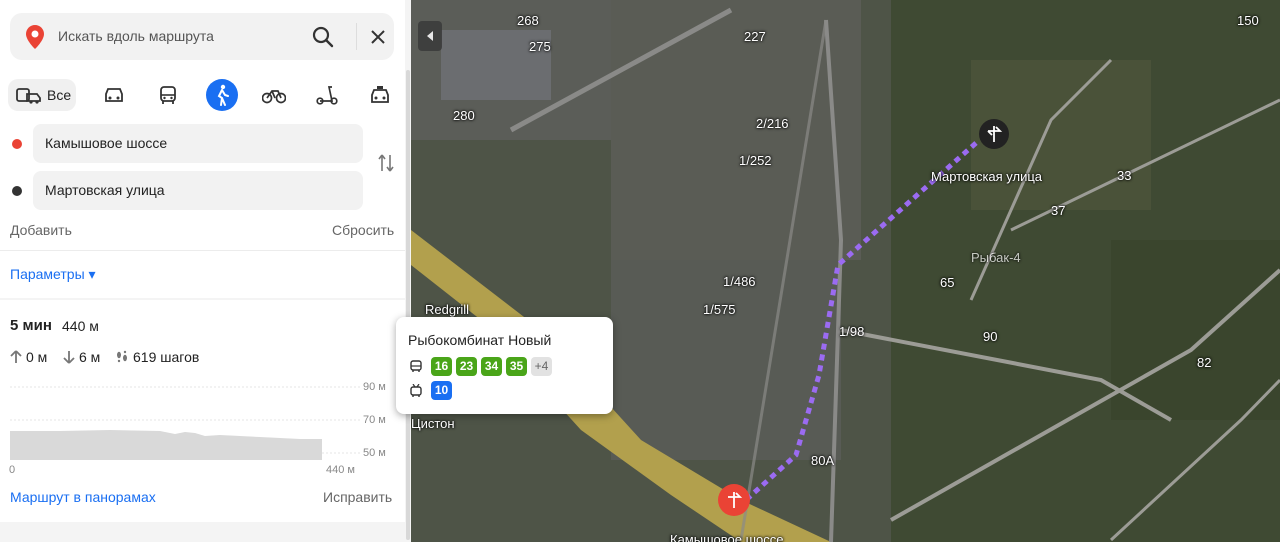  I want to click on house-number: 65, so click(947, 282).